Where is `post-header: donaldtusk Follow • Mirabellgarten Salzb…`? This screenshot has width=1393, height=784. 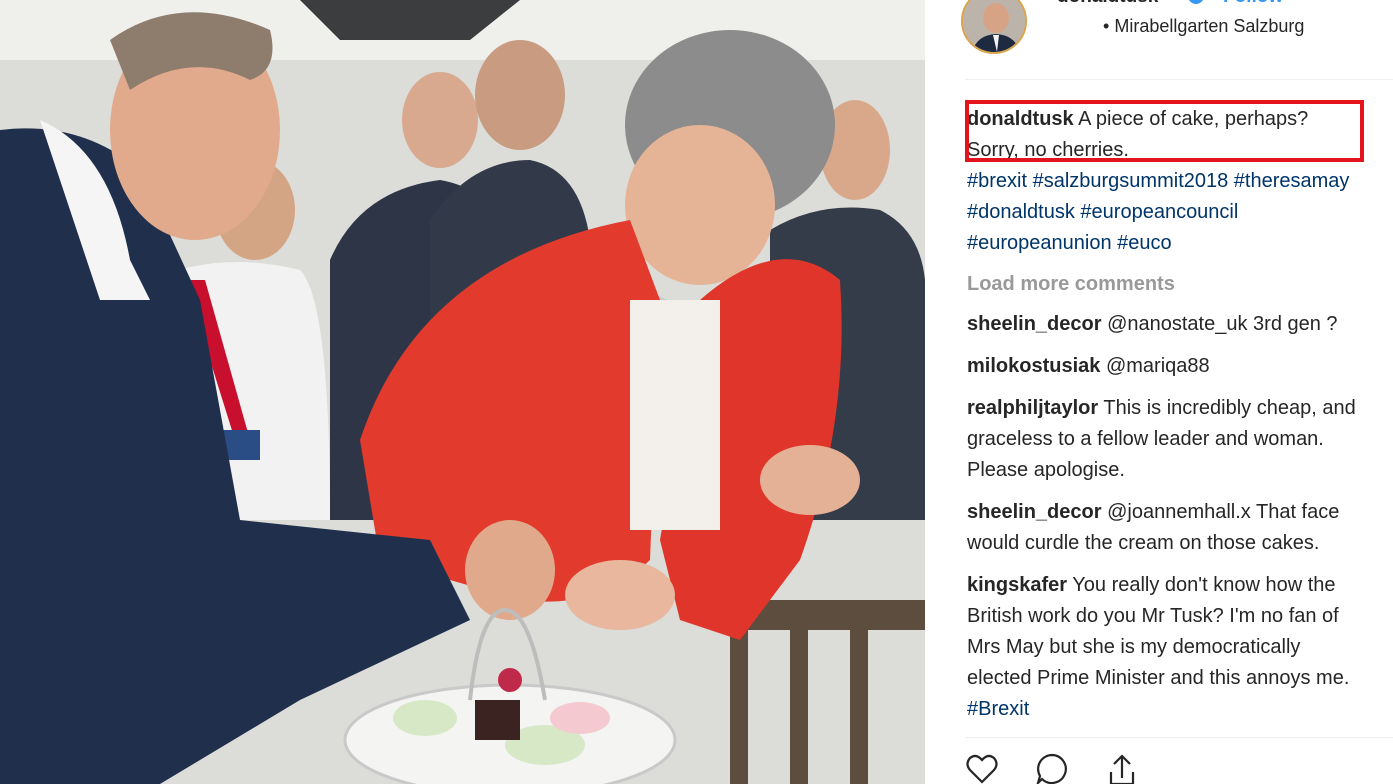
post-header: donaldtusk Follow • Mirabellgarten Salzb… is located at coordinates (1177, 30).